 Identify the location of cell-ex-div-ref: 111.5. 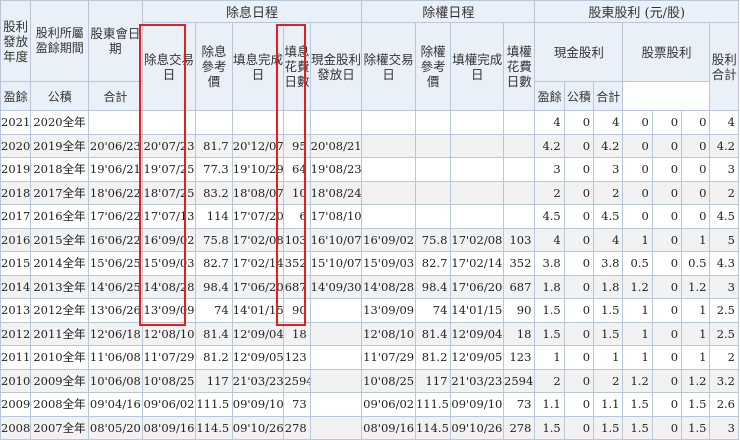
(214, 404).